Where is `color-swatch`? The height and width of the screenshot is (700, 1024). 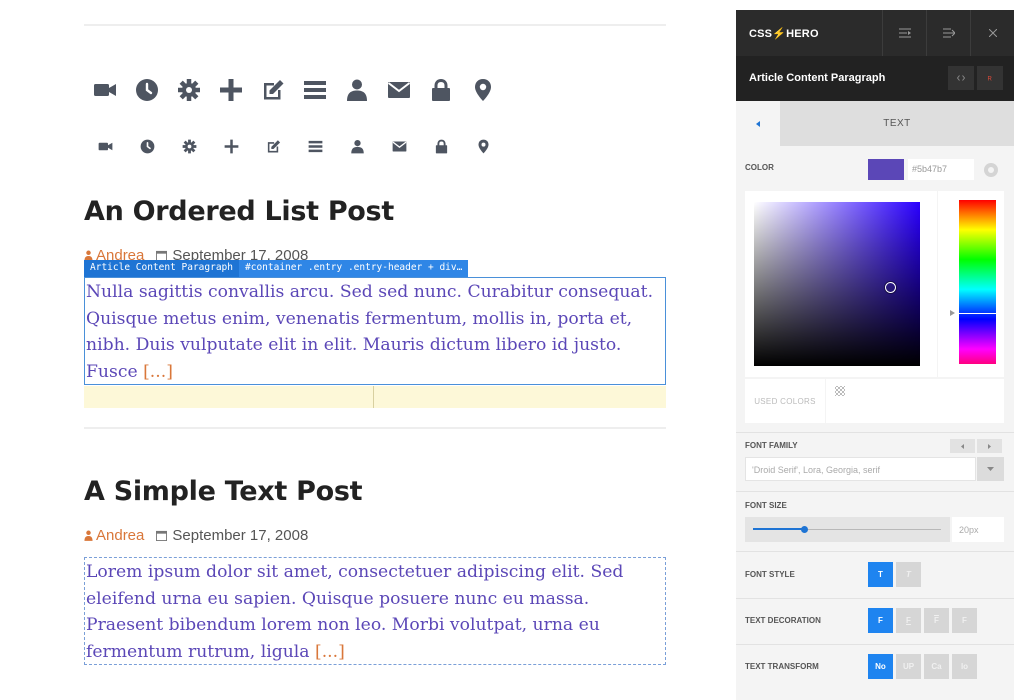 color-swatch is located at coordinates (886, 169).